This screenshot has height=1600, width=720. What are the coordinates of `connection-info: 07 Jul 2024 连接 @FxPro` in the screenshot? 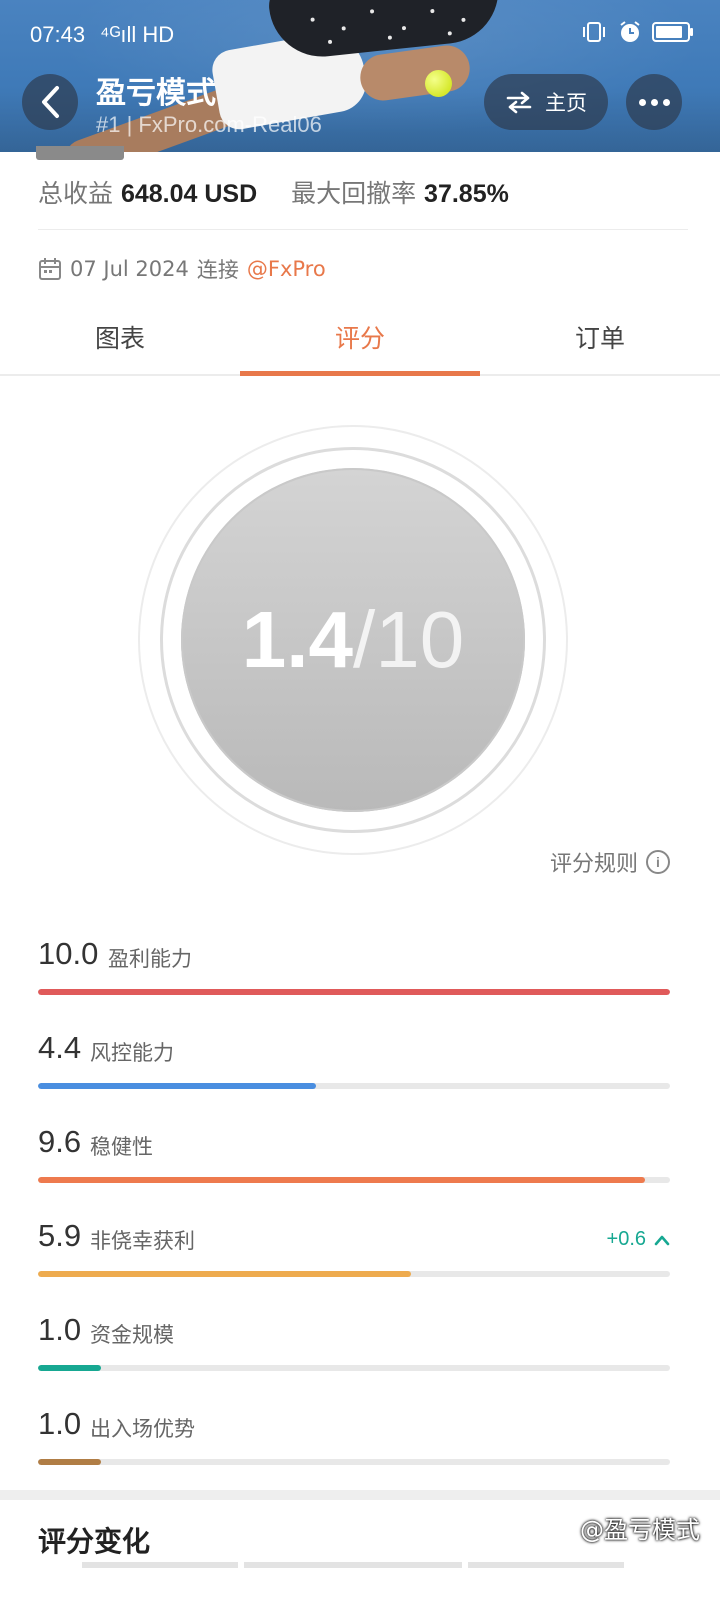 It's located at (182, 269).